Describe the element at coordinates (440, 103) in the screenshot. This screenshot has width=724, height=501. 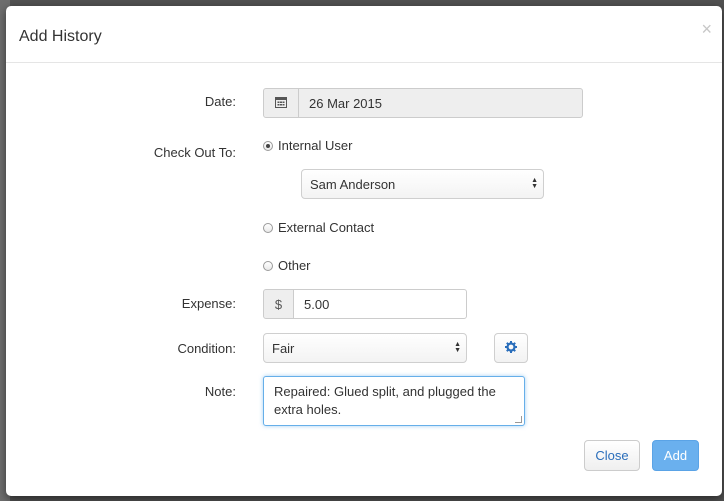
I see `date-field: 26 Mar 2015` at that location.